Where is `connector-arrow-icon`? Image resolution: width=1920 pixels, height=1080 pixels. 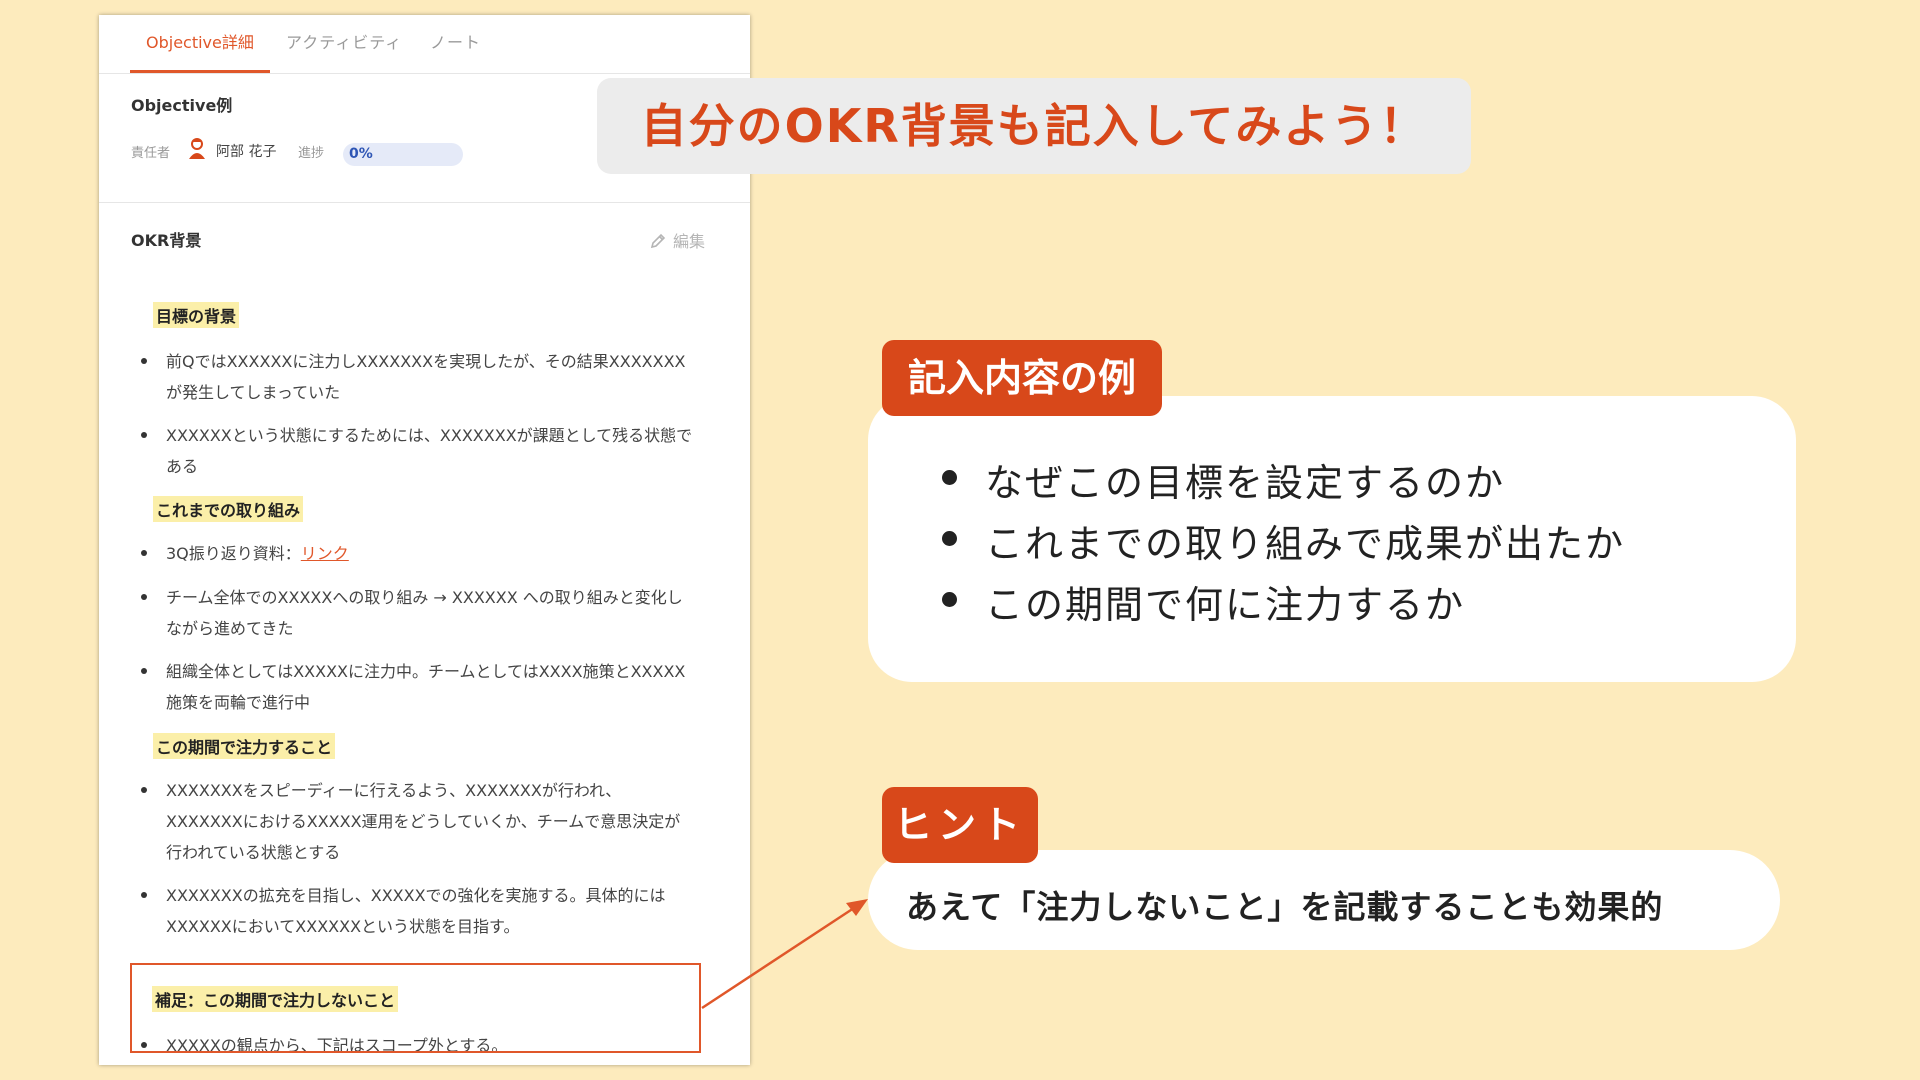
connector-arrow-icon is located at coordinates (784, 954).